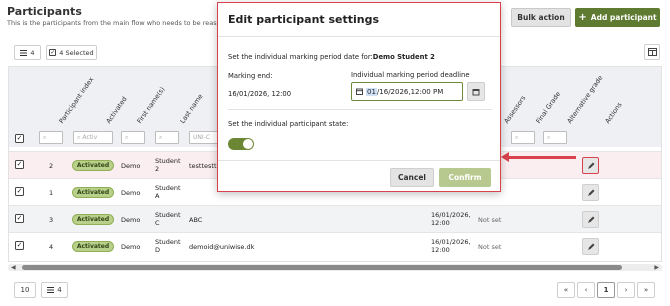 The width and height of the screenshot is (670, 306). I want to click on chevron-left-icon: ‹, so click(586, 290).